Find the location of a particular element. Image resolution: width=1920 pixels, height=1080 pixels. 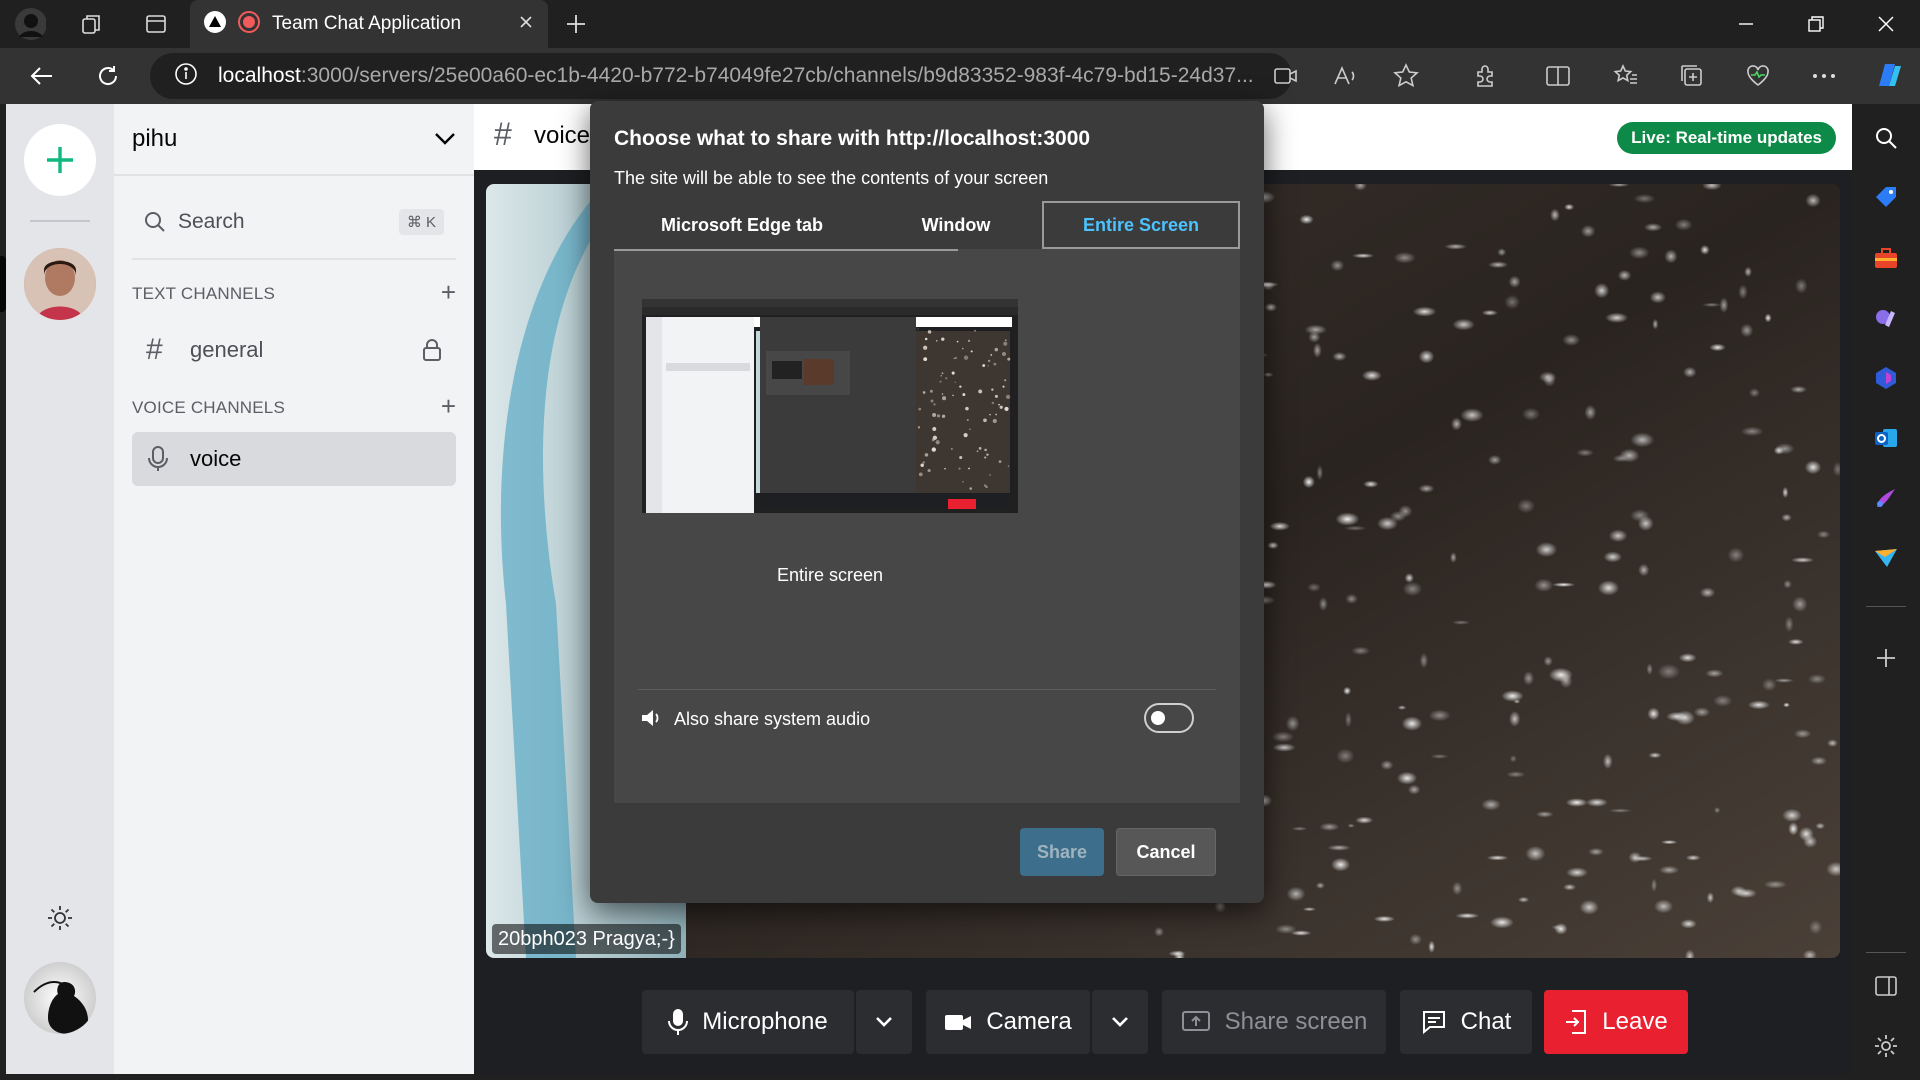

refresh-icon is located at coordinates (108, 76).